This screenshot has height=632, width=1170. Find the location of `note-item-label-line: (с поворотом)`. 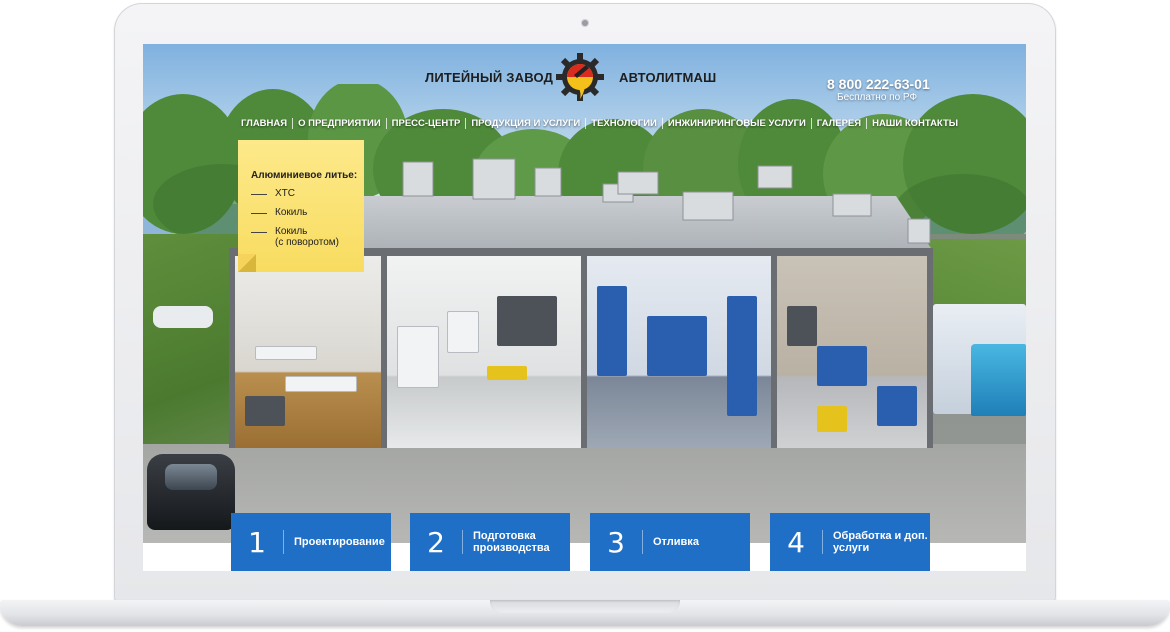

note-item-label-line: (с поворотом) is located at coordinates (307, 242).